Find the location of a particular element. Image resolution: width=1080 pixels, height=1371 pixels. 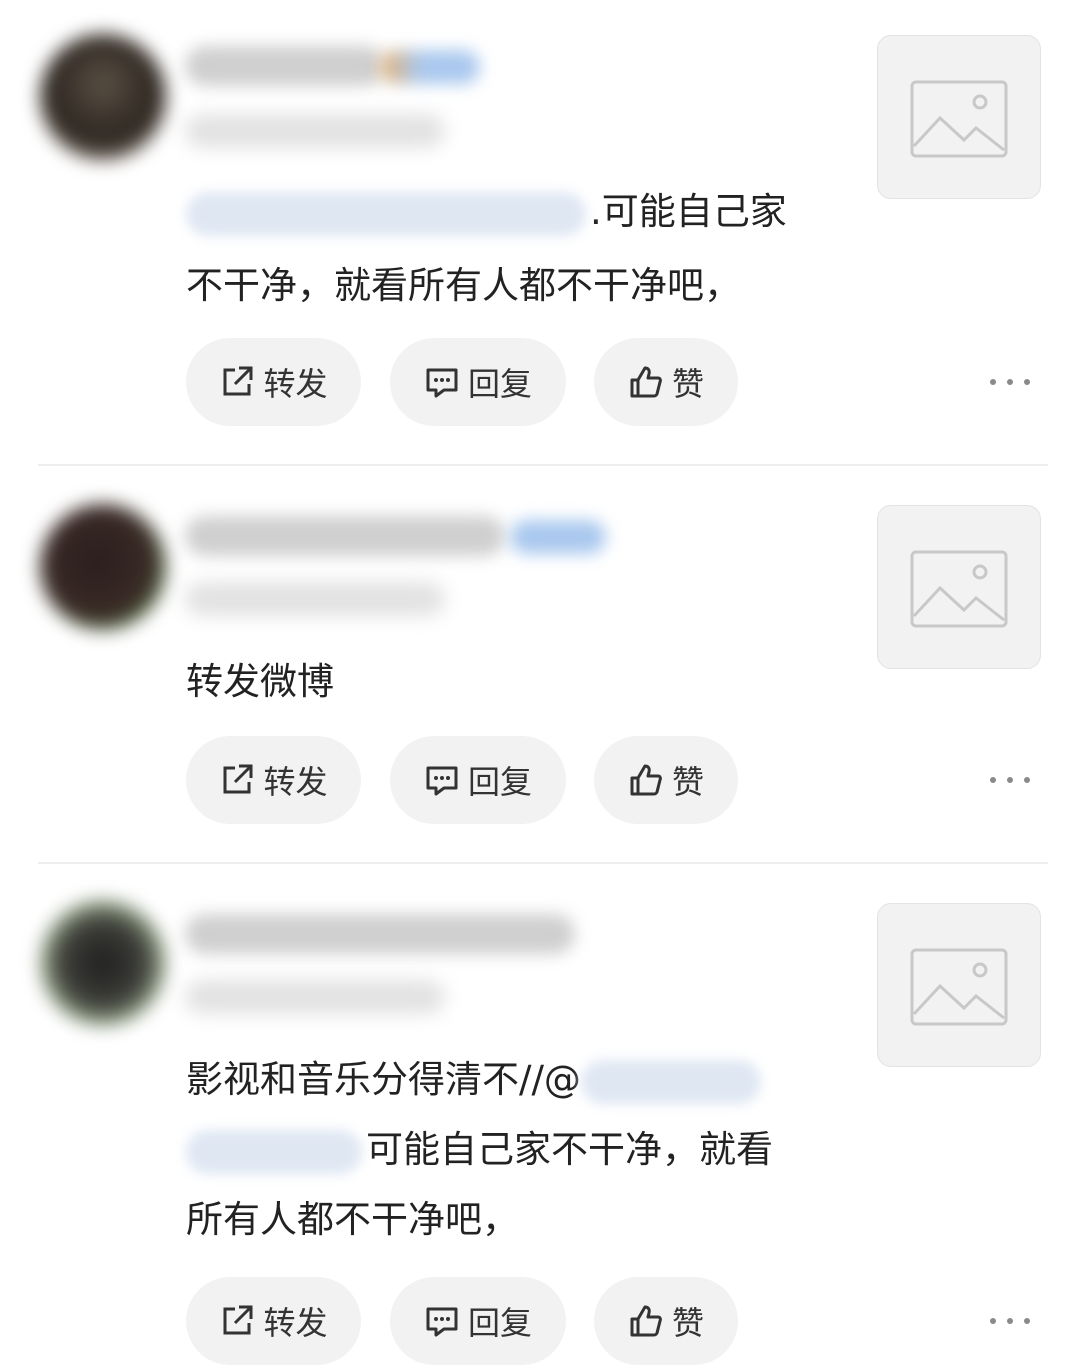

post-text-line-1: 转发微博 is located at coordinates (260, 681).